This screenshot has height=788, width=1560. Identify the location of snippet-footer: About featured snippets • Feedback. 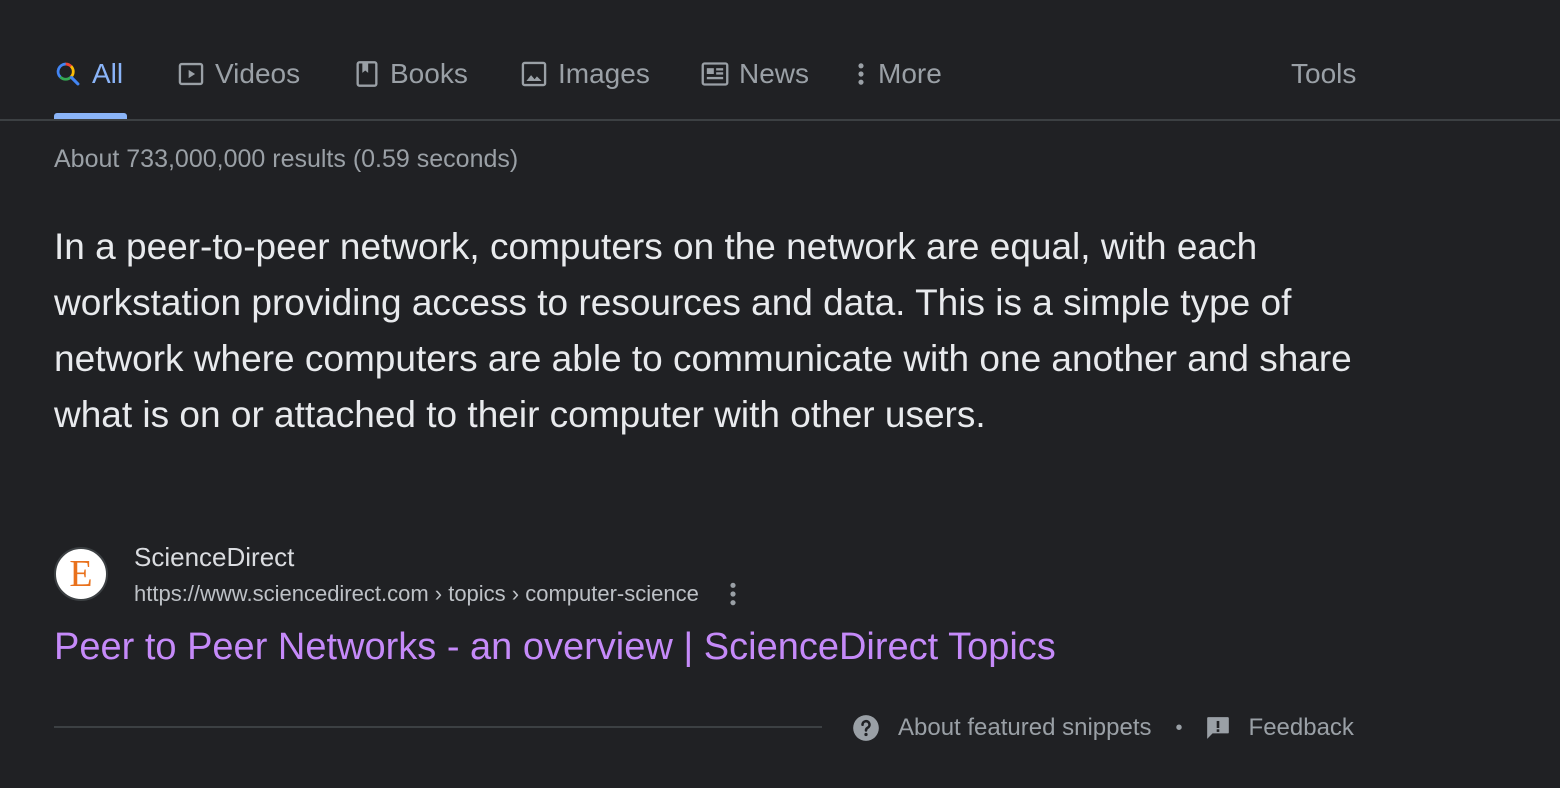
(1103, 728).